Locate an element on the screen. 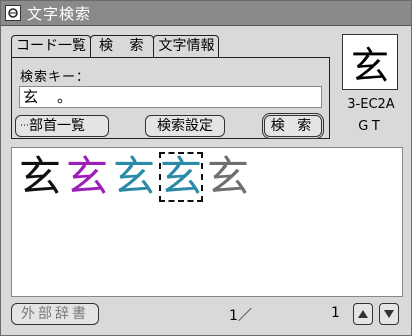  tab-search: 検 索 is located at coordinates (122, 46).